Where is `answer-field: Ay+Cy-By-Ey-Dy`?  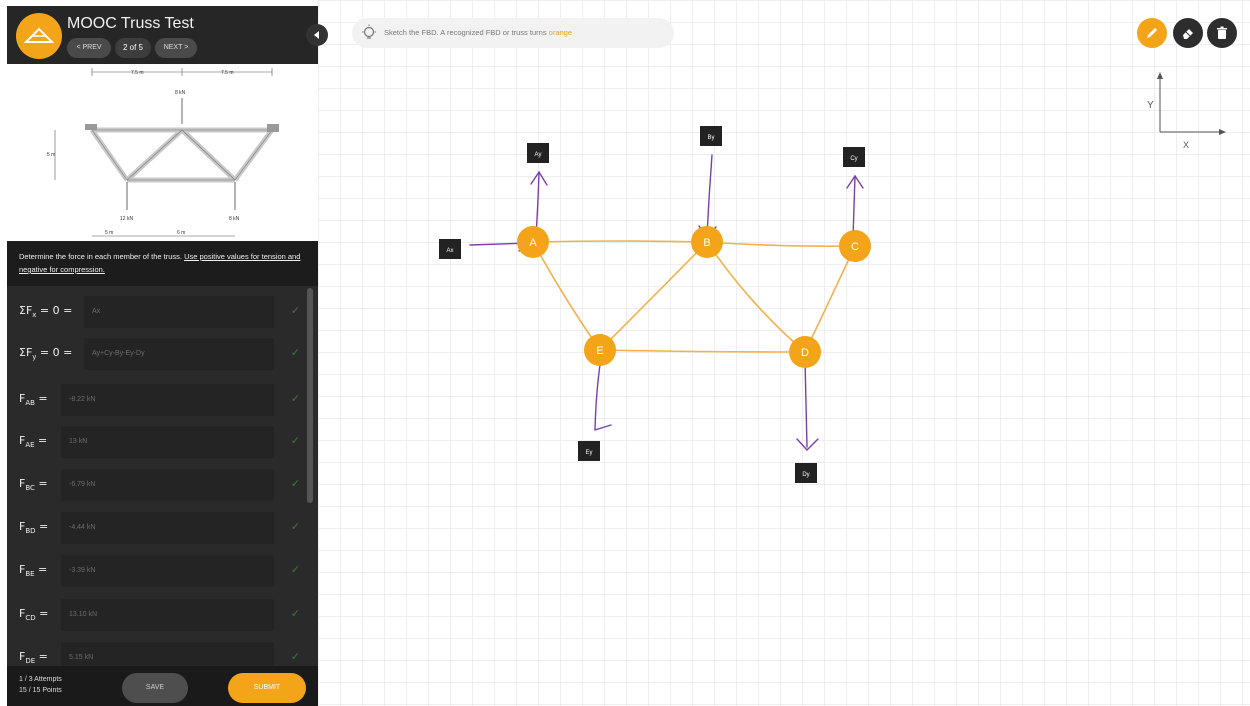 answer-field: Ay+Cy-By-Ey-Dy is located at coordinates (179, 354).